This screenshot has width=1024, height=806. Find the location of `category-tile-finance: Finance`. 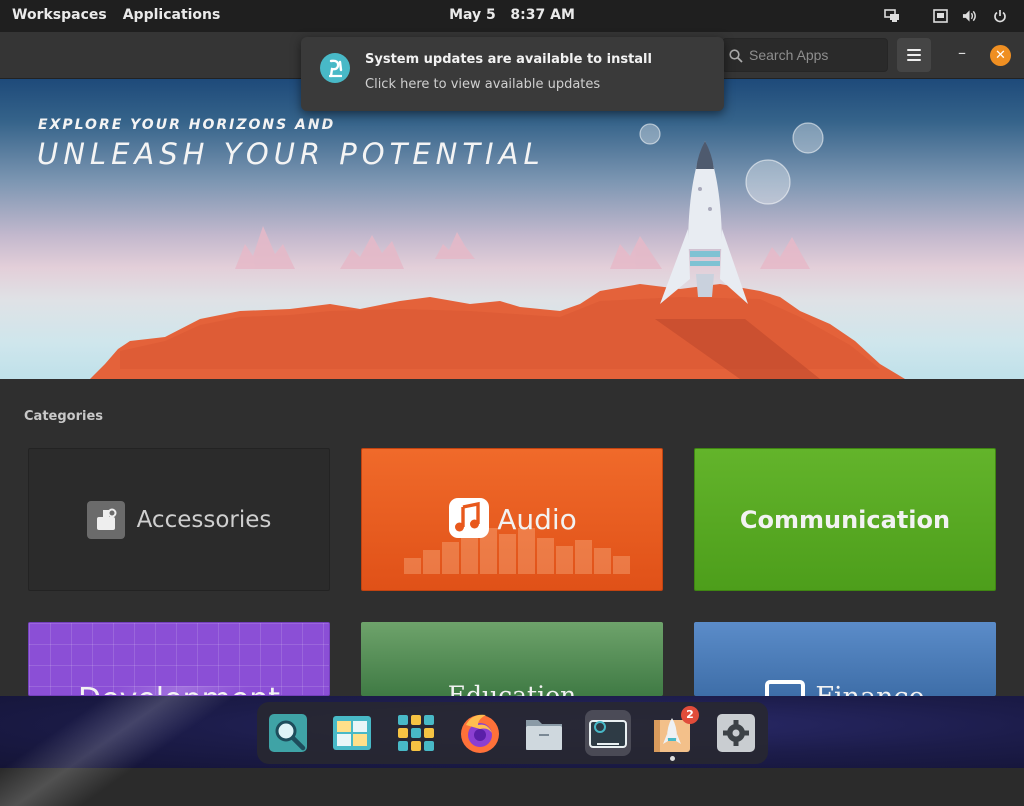

category-tile-finance: Finance is located at coordinates (845, 659).